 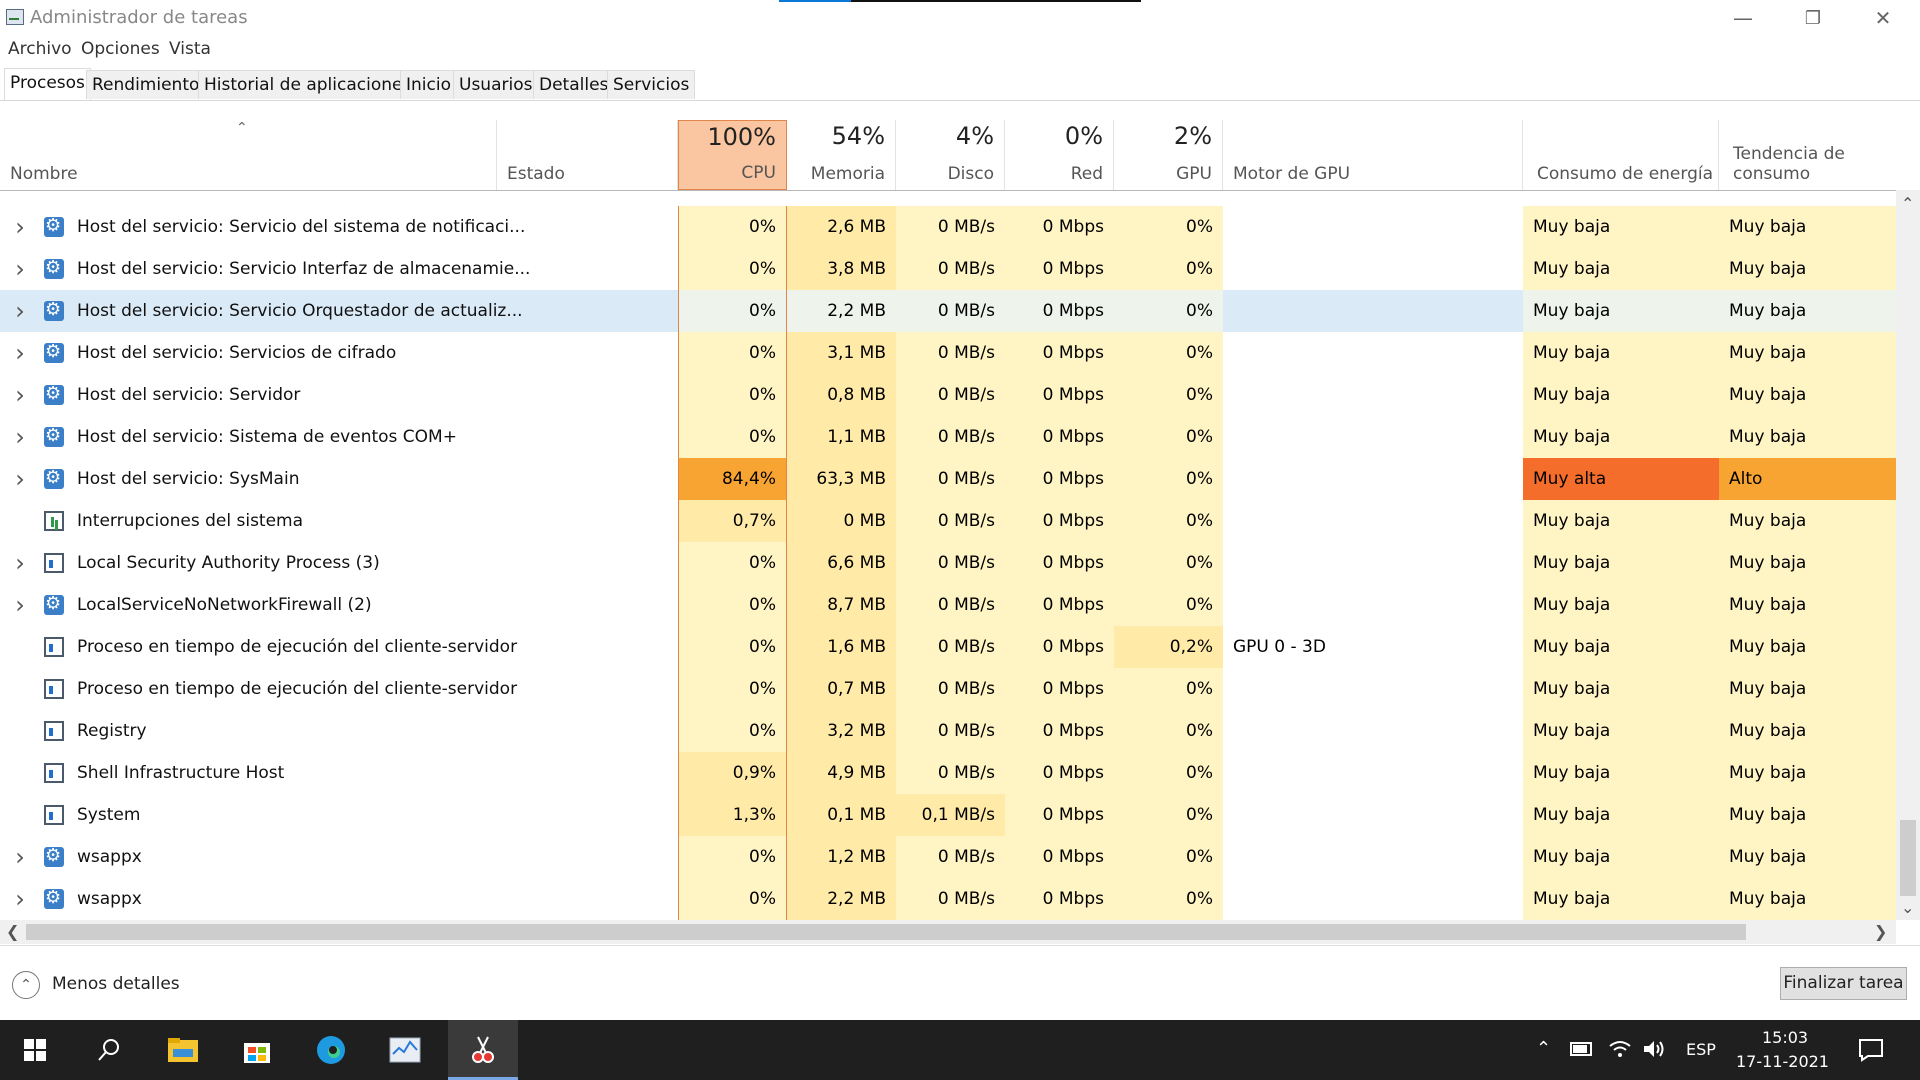 I want to click on col-consumo: Consumo de energía, so click(x=1621, y=155).